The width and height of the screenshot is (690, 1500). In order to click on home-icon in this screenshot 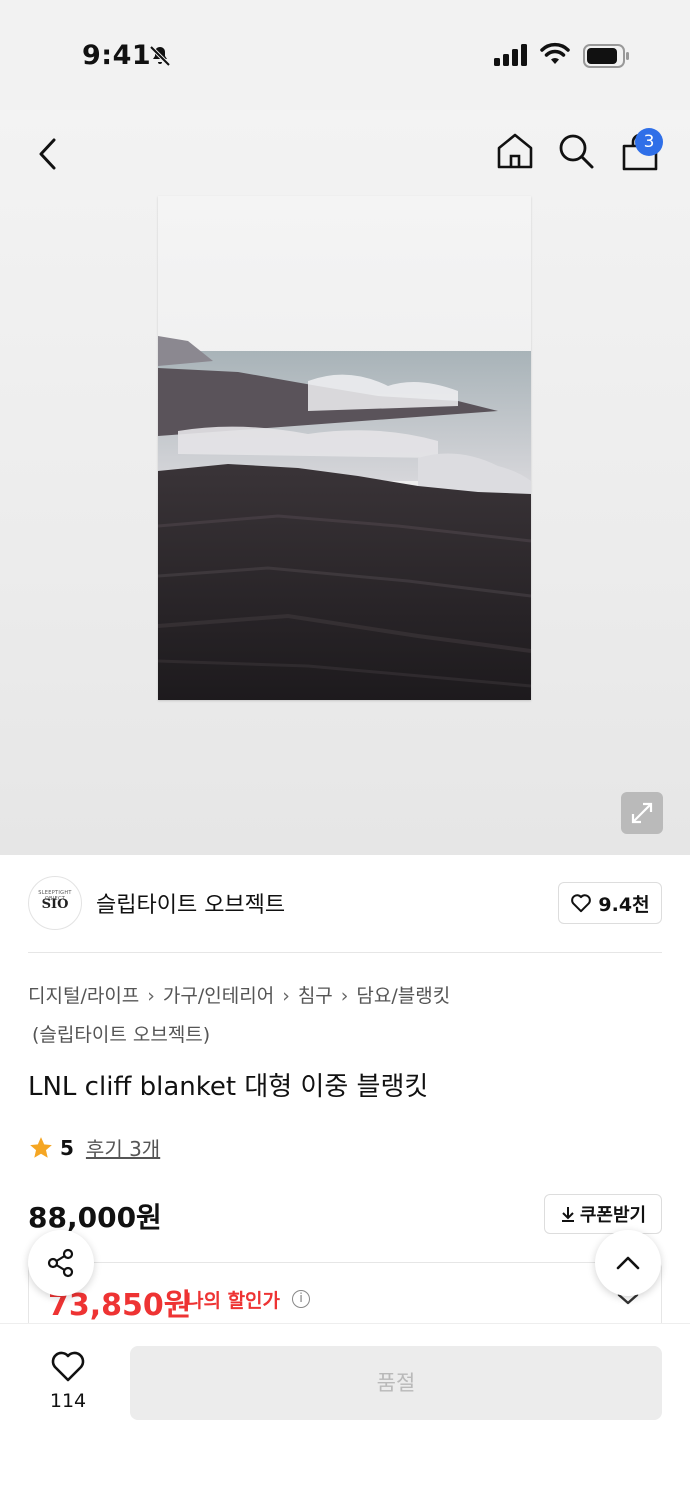, I will do `click(515, 151)`.